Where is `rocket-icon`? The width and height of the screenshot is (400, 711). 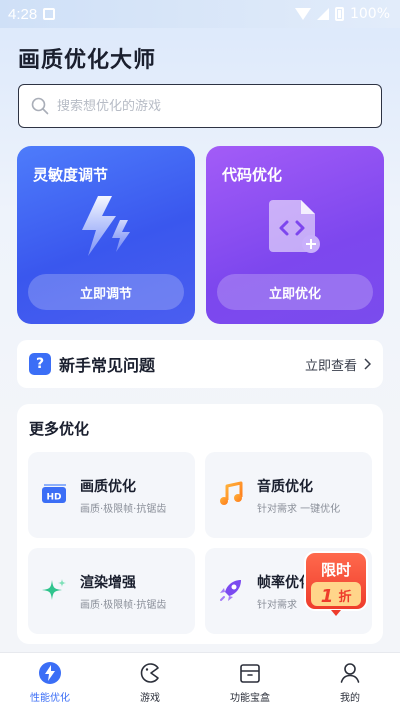 rocket-icon is located at coordinates (230, 590).